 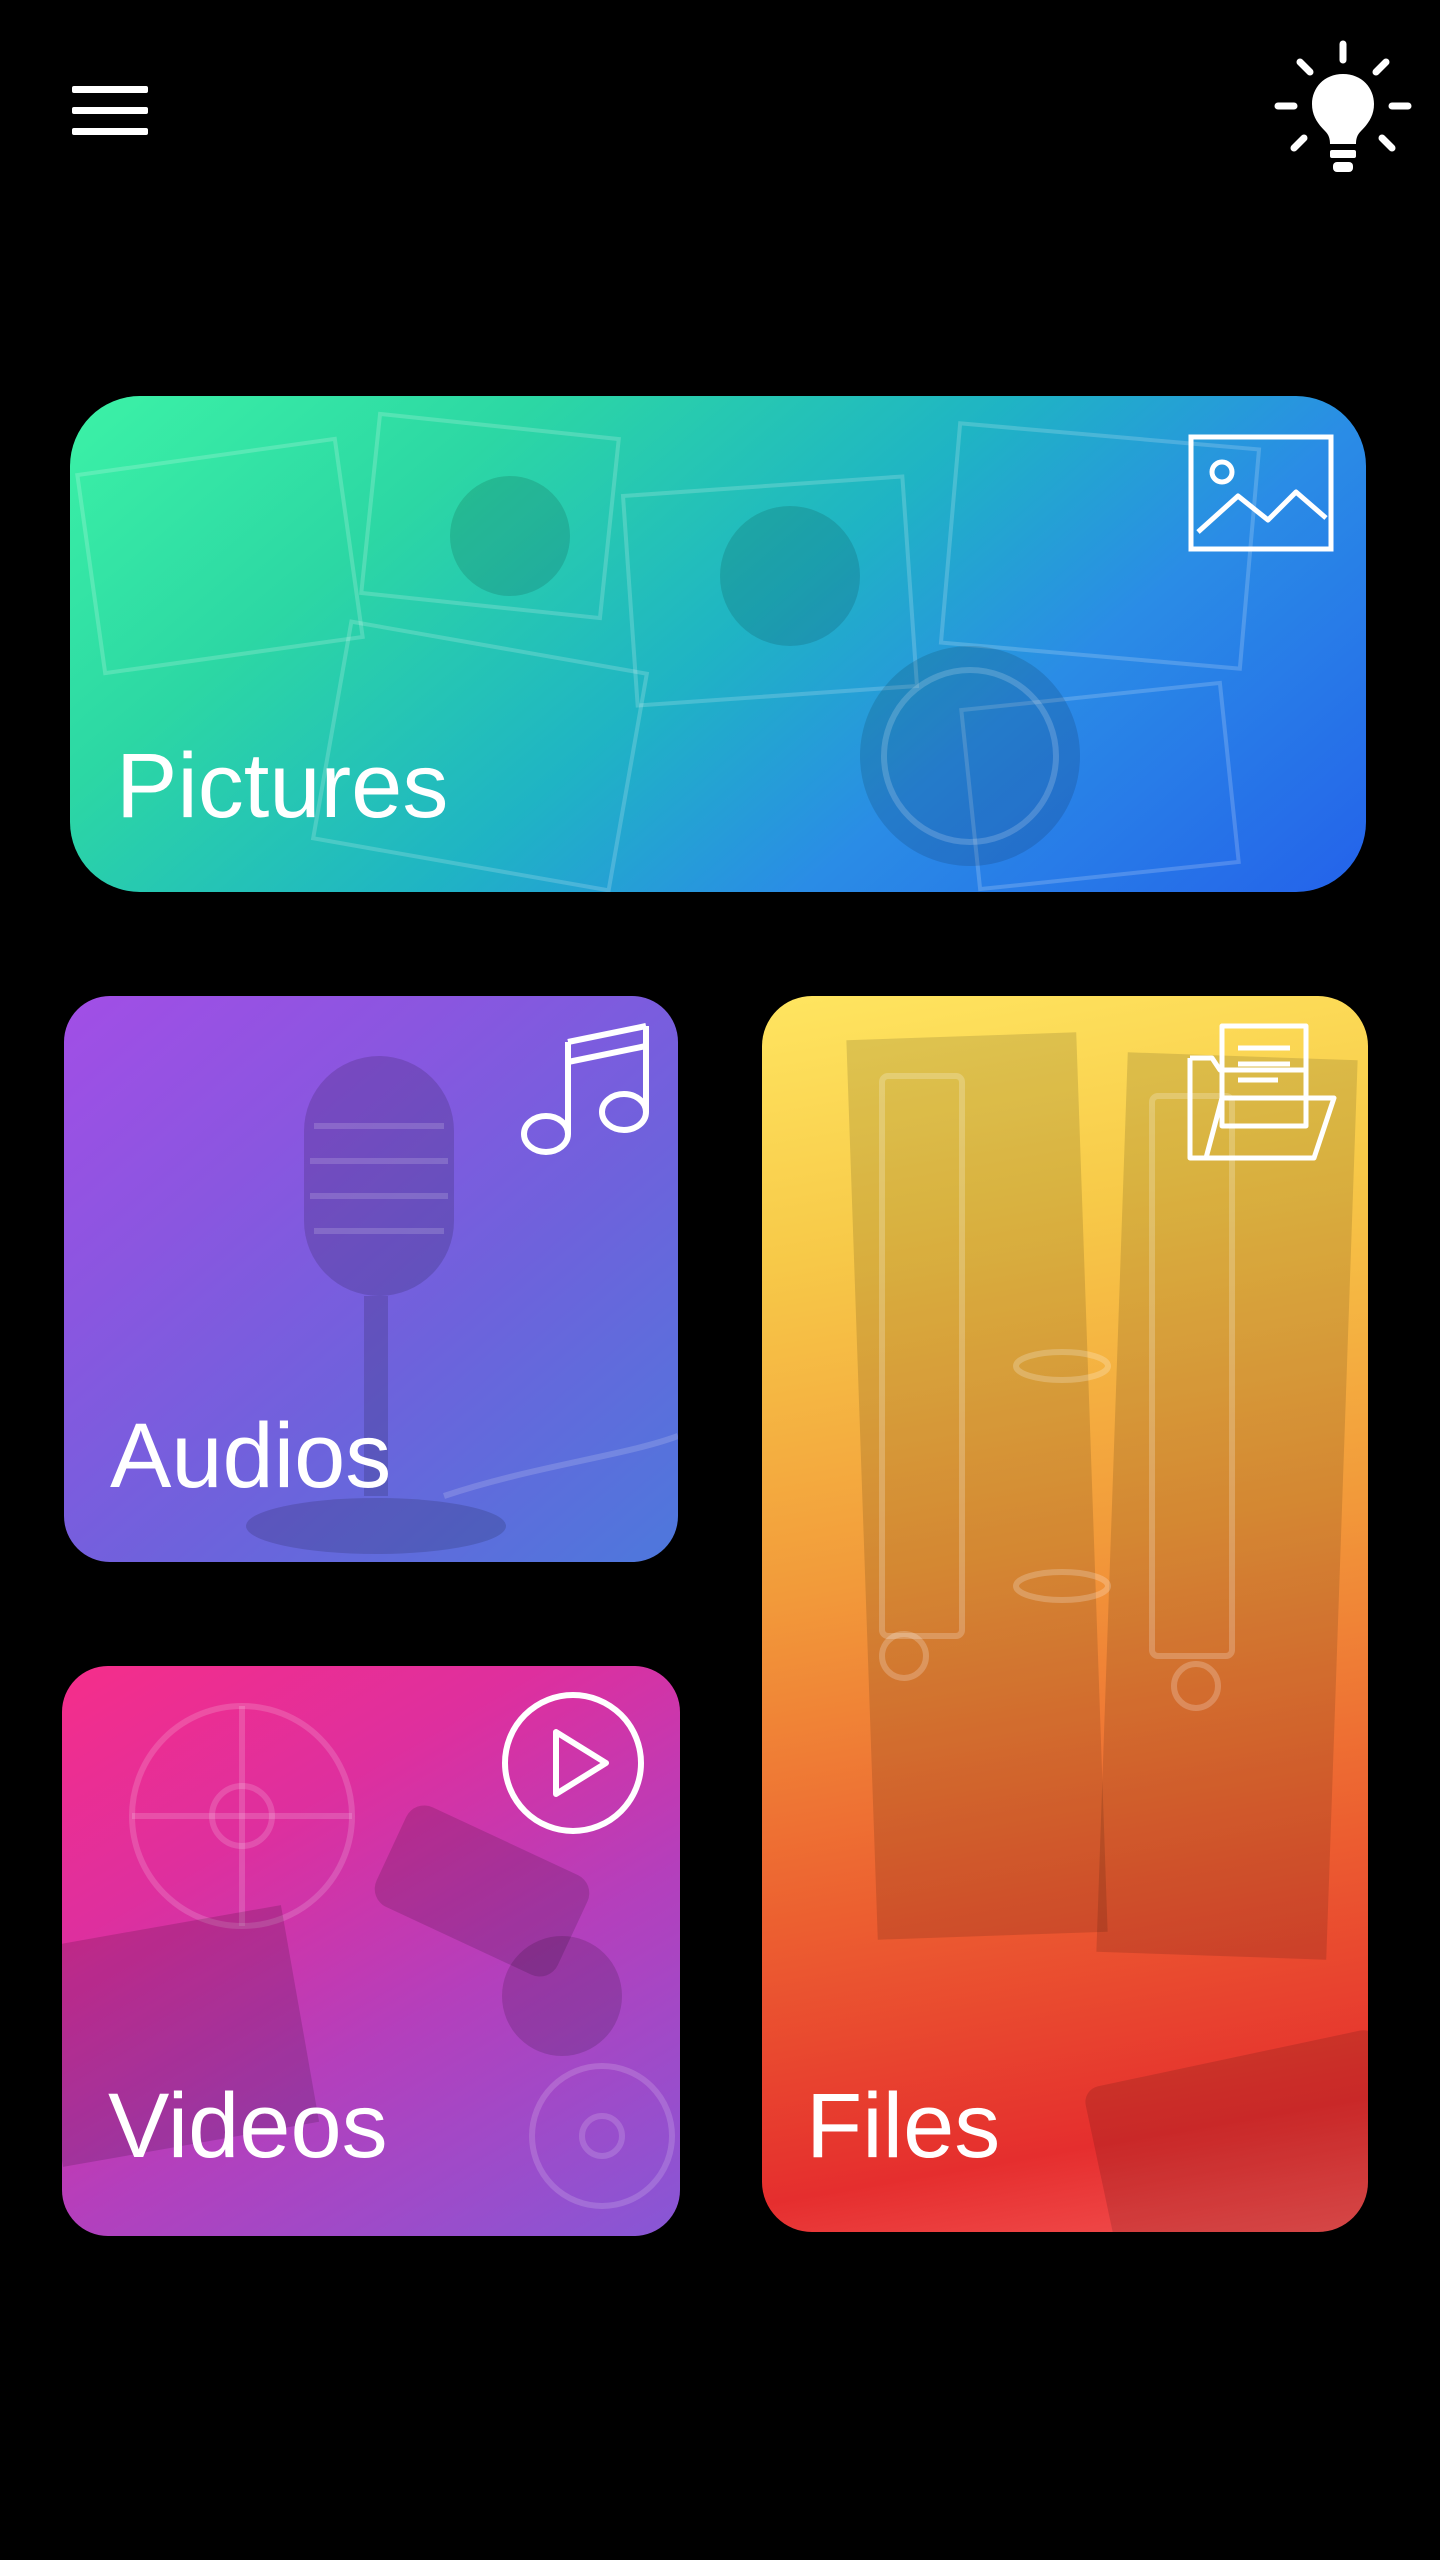 I want to click on videos-card: Videos, so click(x=371, y=1951).